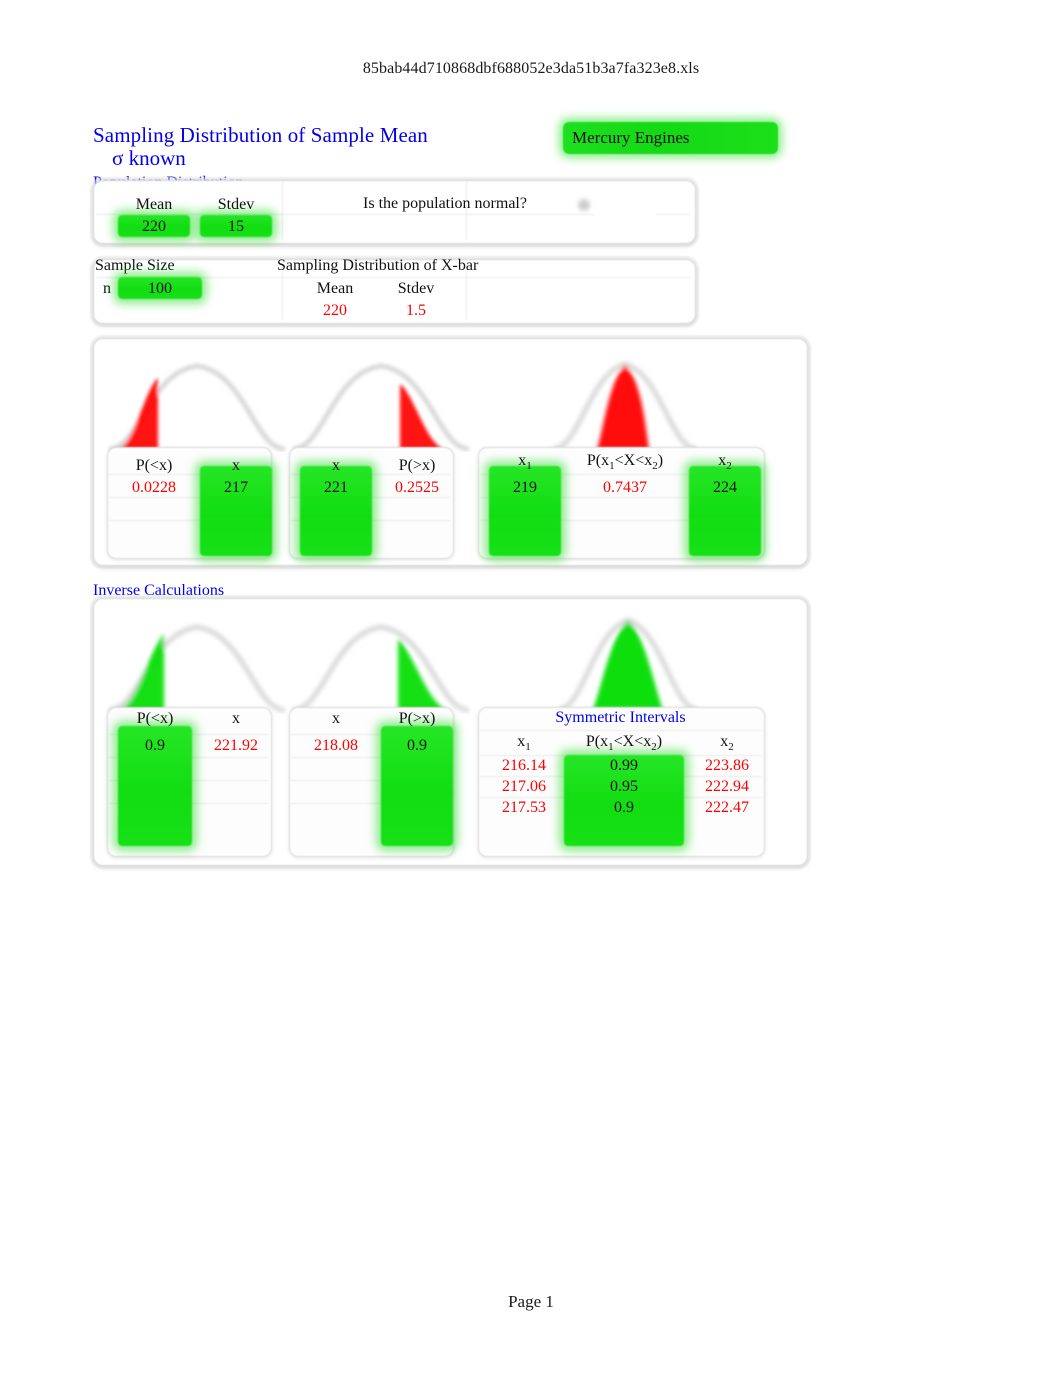  What do you see at coordinates (160, 288) in the screenshot?
I see `sample-n-value: 100` at bounding box center [160, 288].